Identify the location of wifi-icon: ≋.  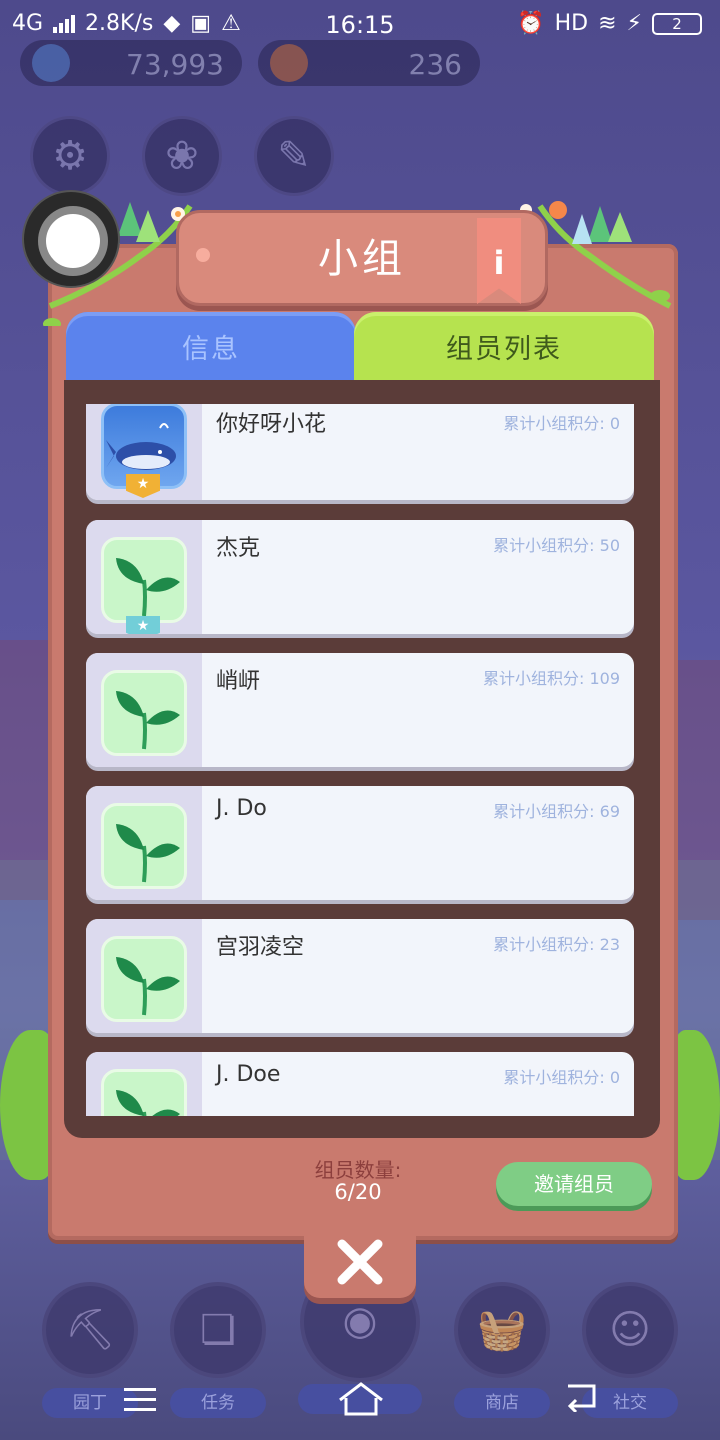
(607, 23).